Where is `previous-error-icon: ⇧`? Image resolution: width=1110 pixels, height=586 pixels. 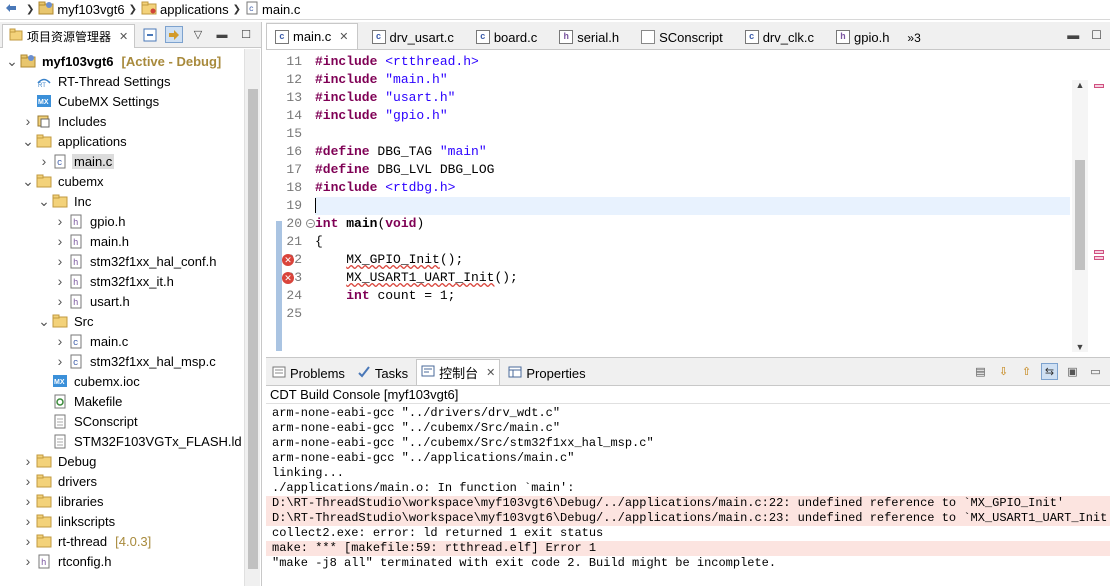 previous-error-icon: ⇧ is located at coordinates (1026, 371).